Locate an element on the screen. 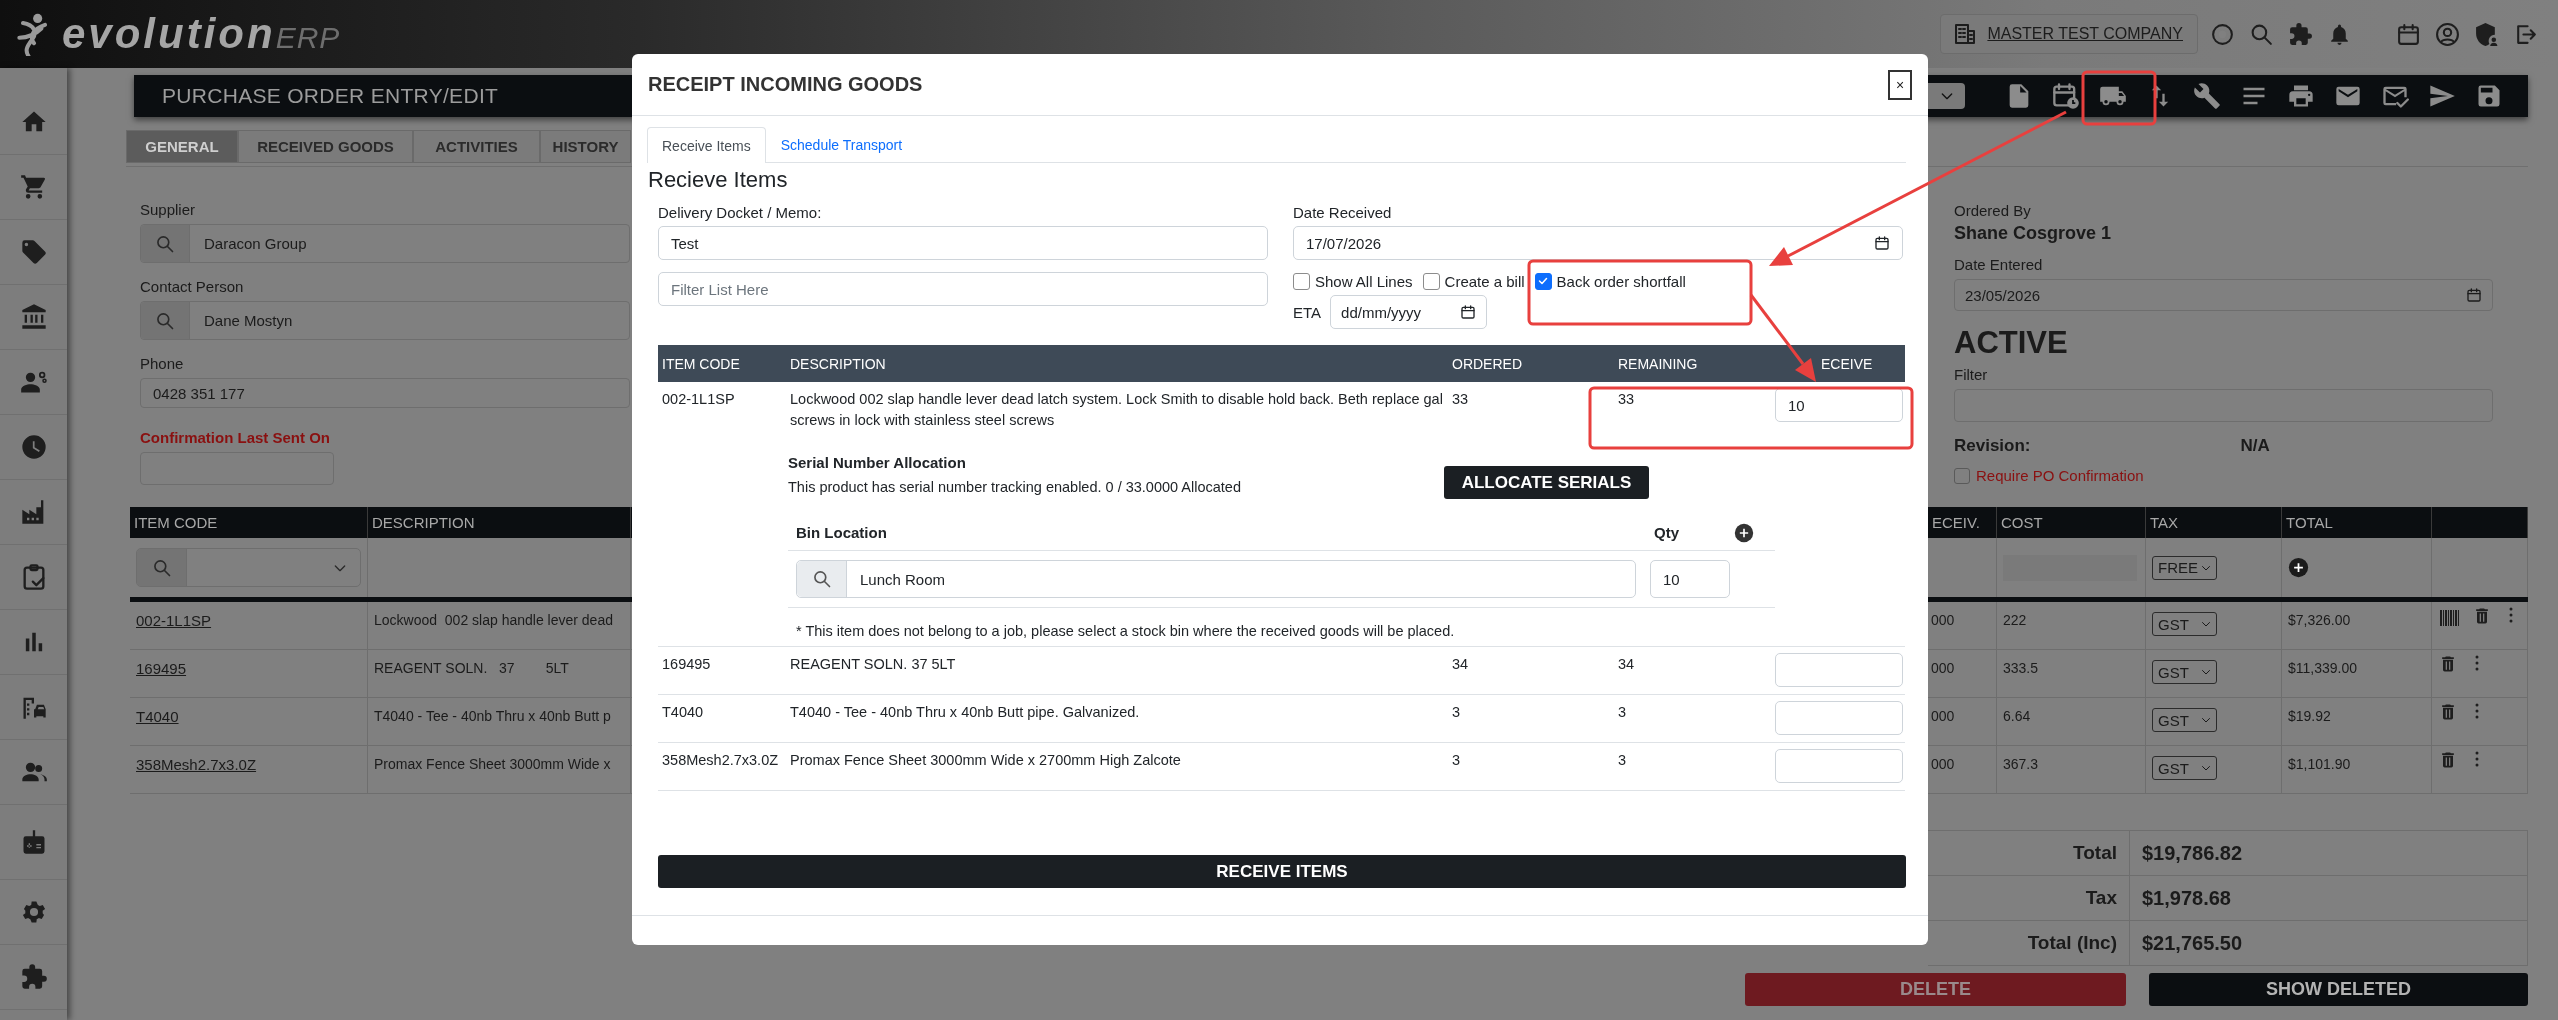 This screenshot has width=2558, height=1020. table-cell: T4040 - Tee - 40nb Thru x 40nb Butt pipe. Galvanized. is located at coordinates (1117, 719).